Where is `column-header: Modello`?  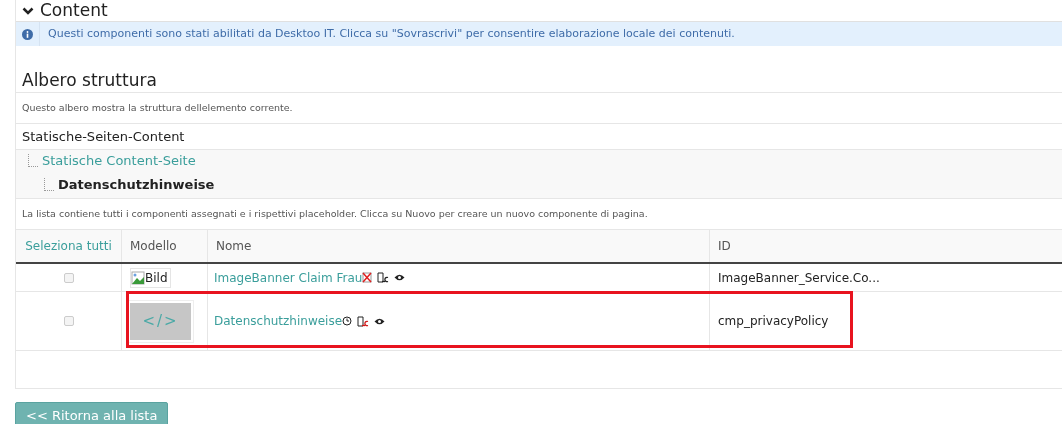 column-header: Modello is located at coordinates (153, 246).